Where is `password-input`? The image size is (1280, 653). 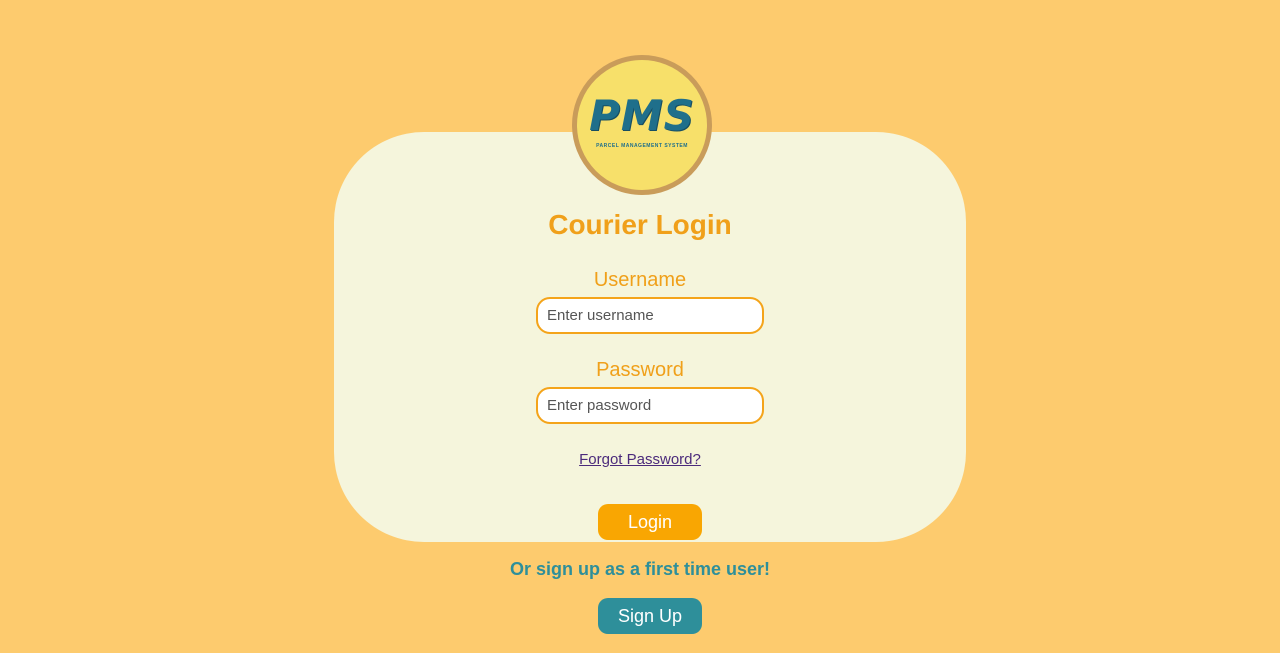
password-input is located at coordinates (650, 405).